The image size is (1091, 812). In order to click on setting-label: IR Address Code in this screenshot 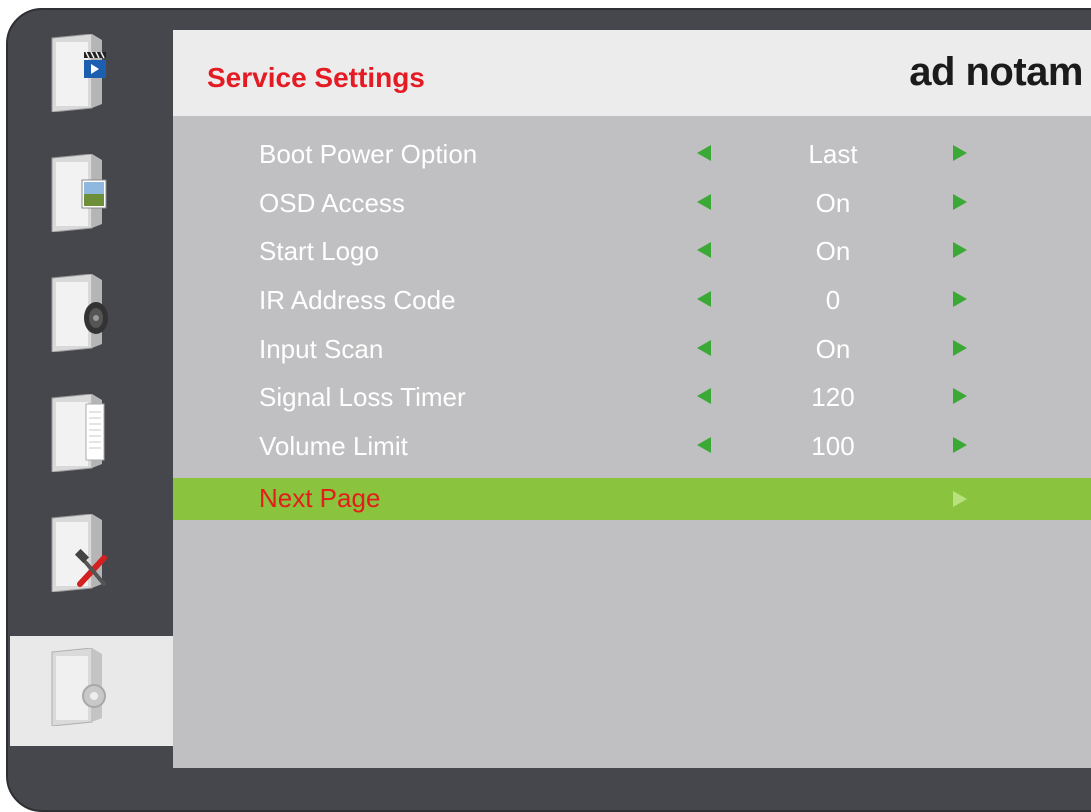, I will do `click(357, 300)`.